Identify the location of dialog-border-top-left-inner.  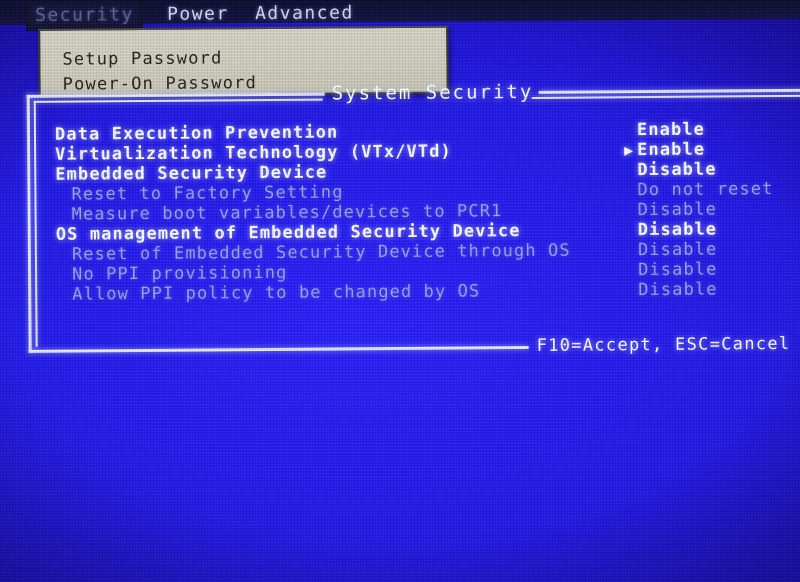
(178, 100).